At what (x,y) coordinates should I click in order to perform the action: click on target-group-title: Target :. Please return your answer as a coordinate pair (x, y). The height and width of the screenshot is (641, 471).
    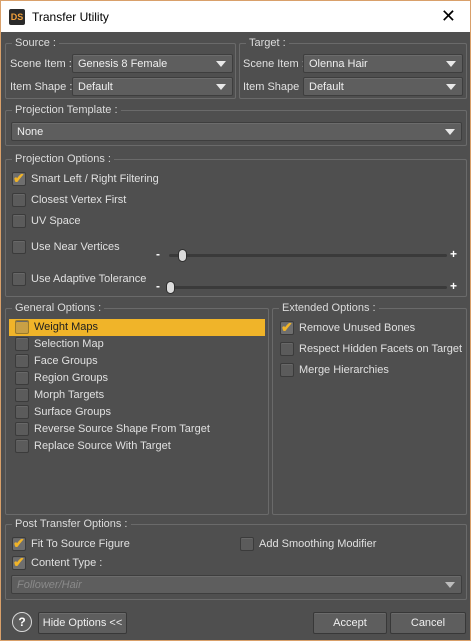
    Looking at the image, I should click on (267, 43).